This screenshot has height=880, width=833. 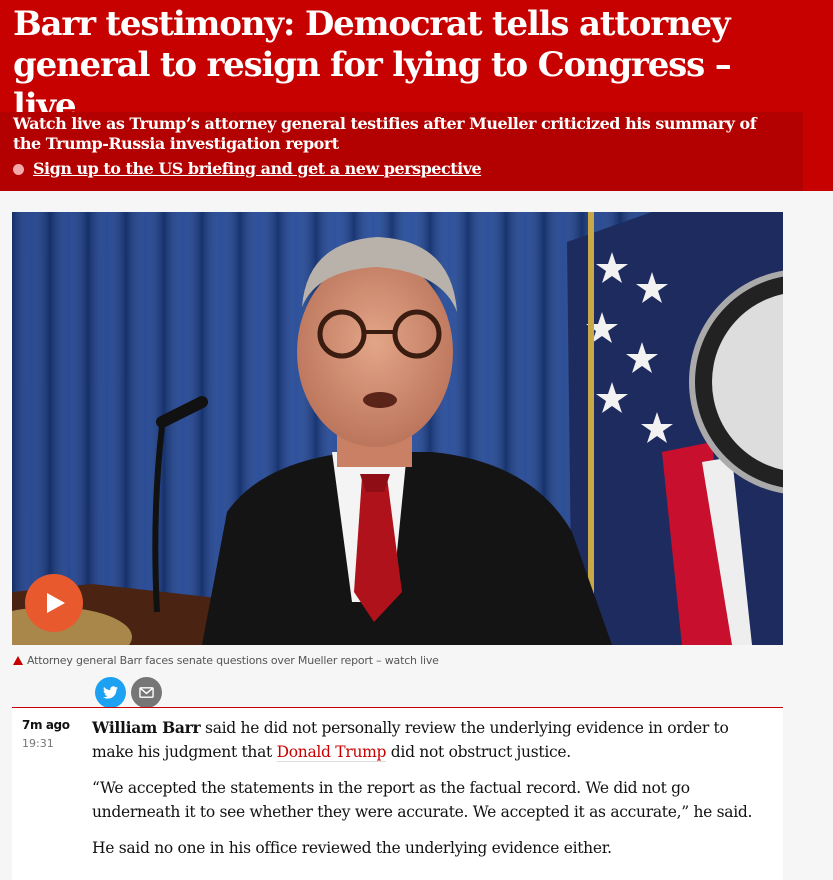 What do you see at coordinates (331, 752) in the screenshot?
I see `donald-trump-link: Donald Trump` at bounding box center [331, 752].